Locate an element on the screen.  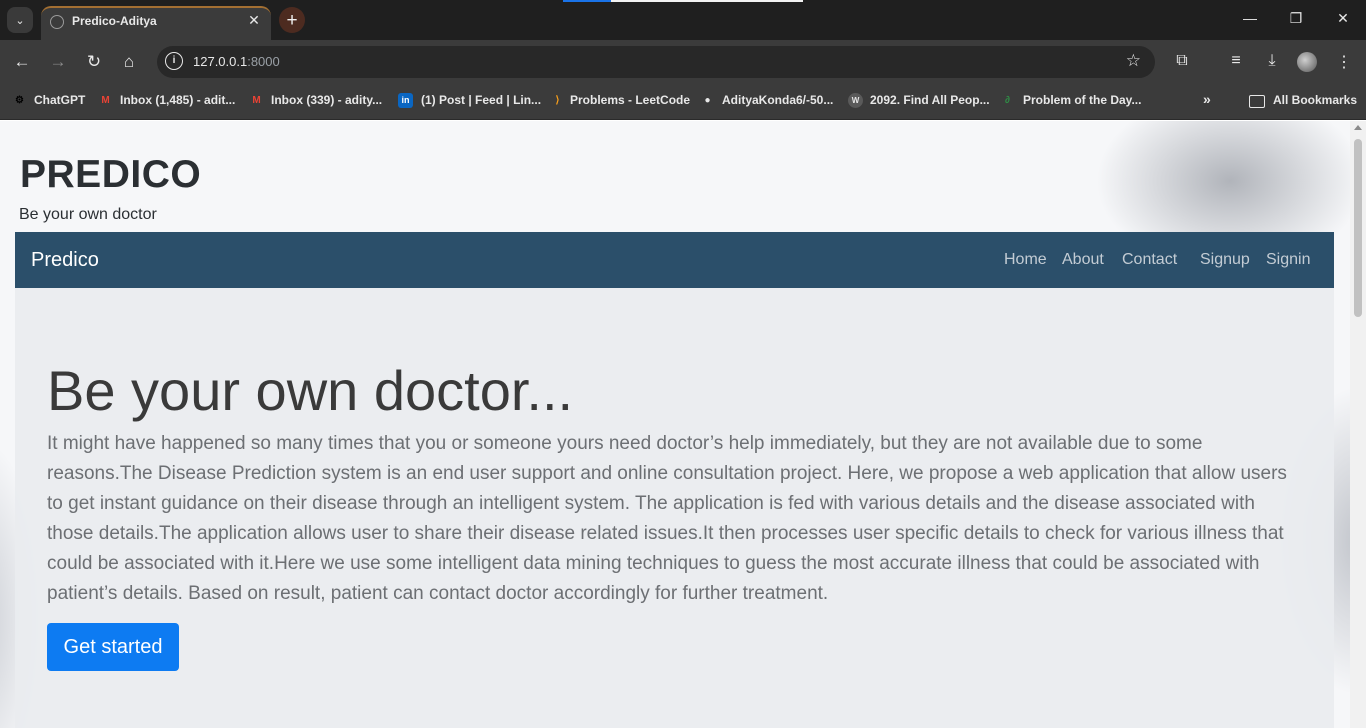
site-brand-title: PREDICO is located at coordinates (111, 174).